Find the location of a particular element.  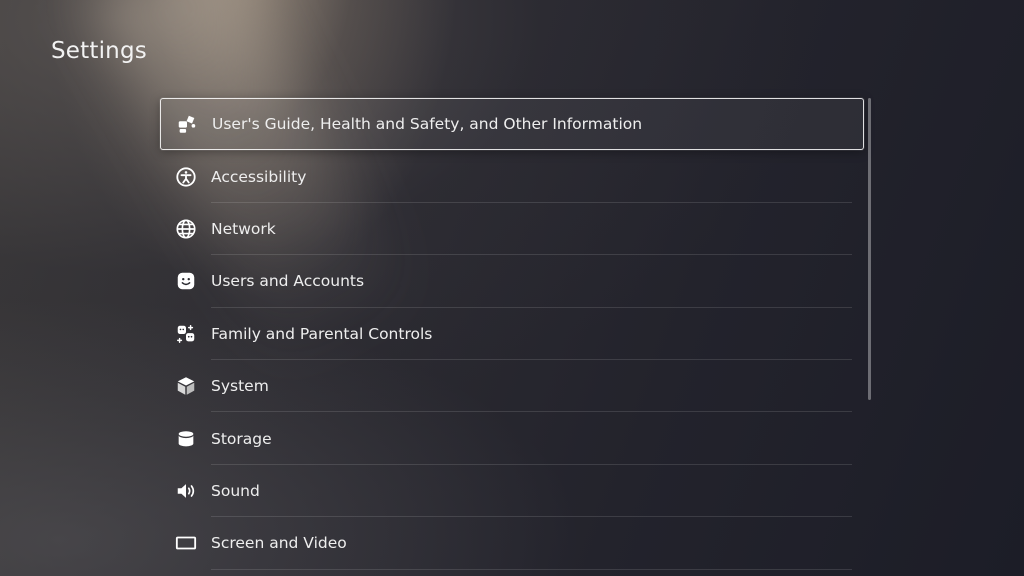

menu-item-screen-video: Screen and Video is located at coordinates (512, 543).